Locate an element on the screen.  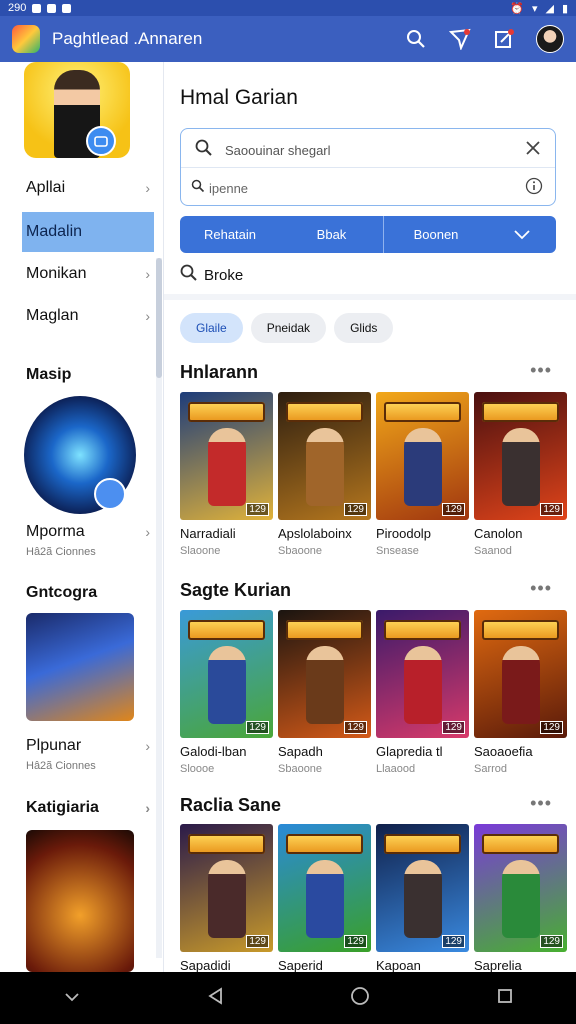
edit-icon is located at coordinates (504, 39).